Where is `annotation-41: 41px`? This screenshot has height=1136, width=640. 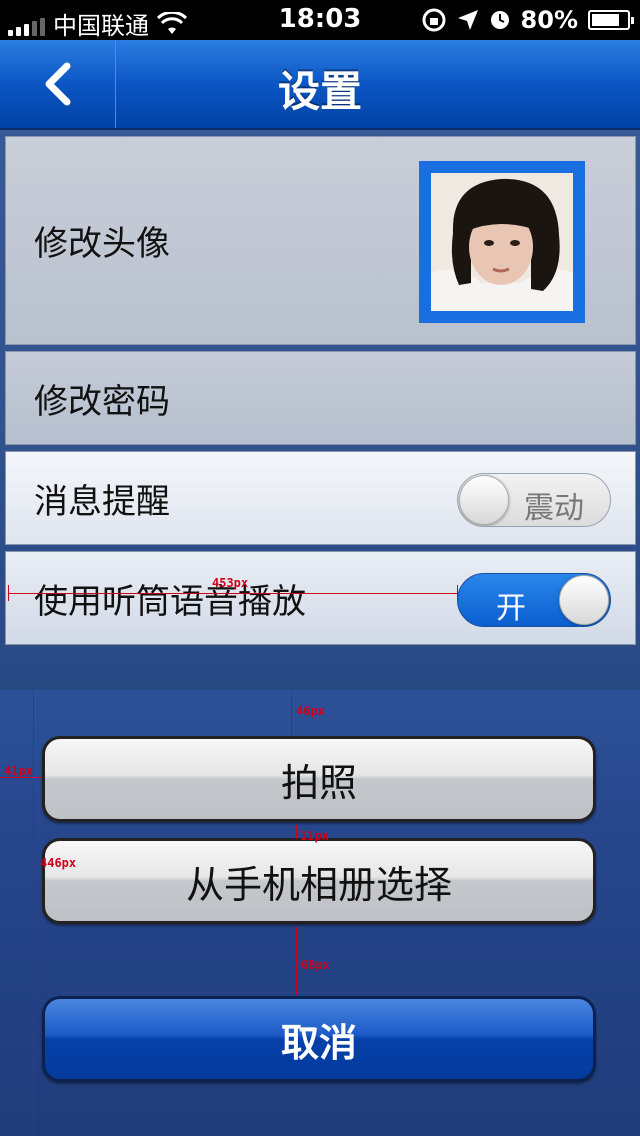 annotation-41: 41px is located at coordinates (18, 771).